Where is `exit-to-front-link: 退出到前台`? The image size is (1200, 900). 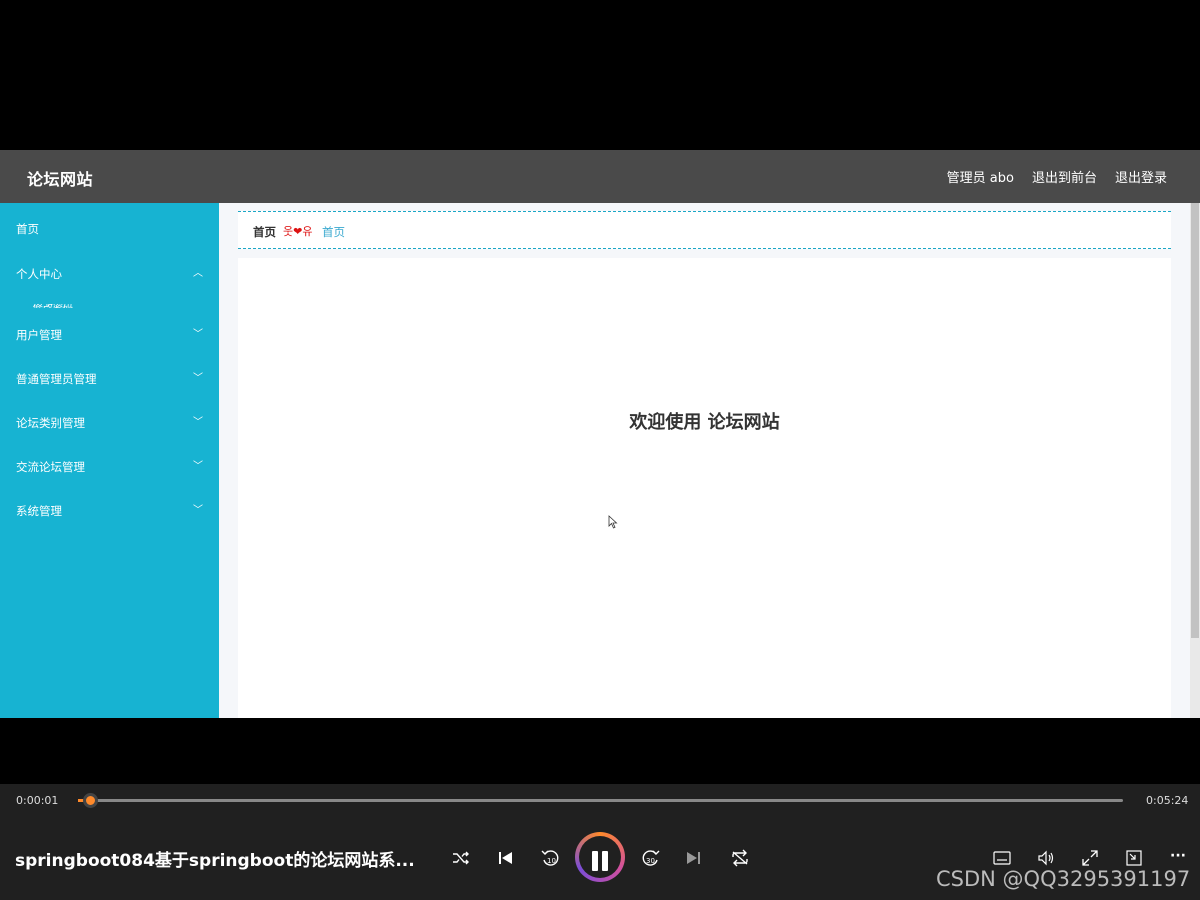 exit-to-front-link: 退出到前台 is located at coordinates (1064, 176).